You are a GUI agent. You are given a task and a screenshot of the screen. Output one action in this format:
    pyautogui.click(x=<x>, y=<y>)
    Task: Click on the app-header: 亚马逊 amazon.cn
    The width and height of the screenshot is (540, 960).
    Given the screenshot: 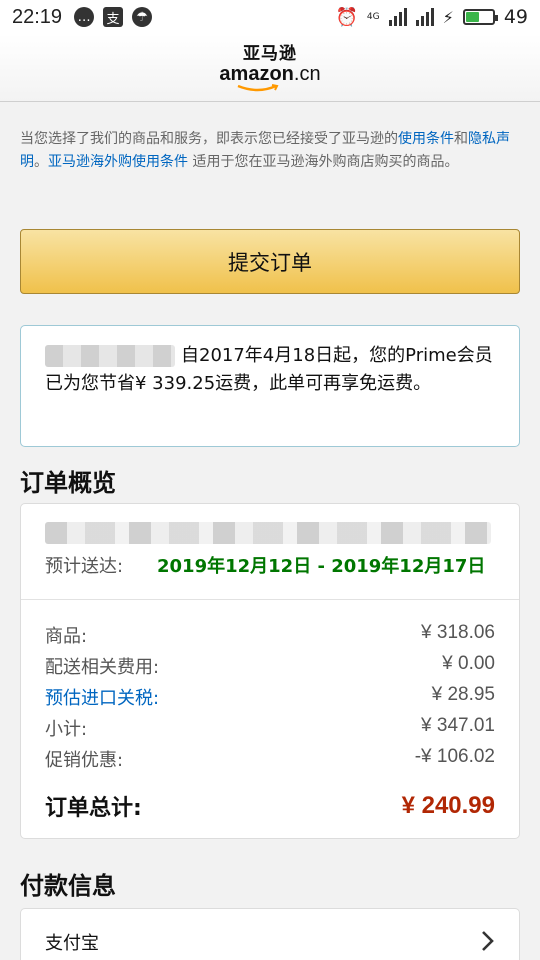 What is the action you would take?
    pyautogui.click(x=270, y=68)
    